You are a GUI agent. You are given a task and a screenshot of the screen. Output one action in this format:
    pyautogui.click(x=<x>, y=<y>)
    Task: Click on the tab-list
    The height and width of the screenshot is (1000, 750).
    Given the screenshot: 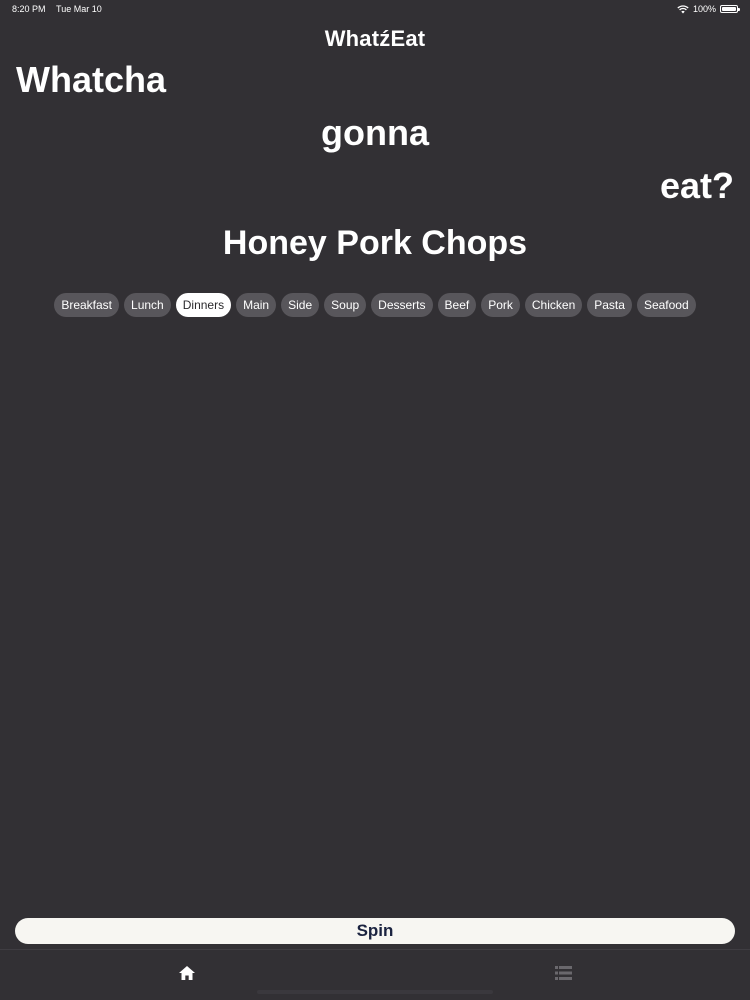 What is the action you would take?
    pyautogui.click(x=563, y=973)
    